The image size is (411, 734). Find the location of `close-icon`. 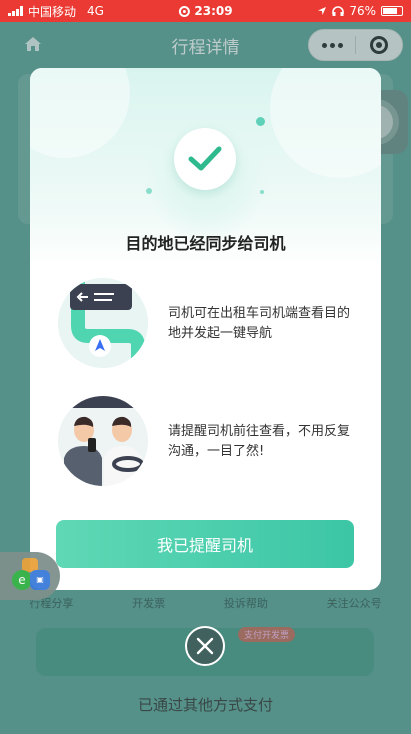

close-icon is located at coordinates (205, 646).